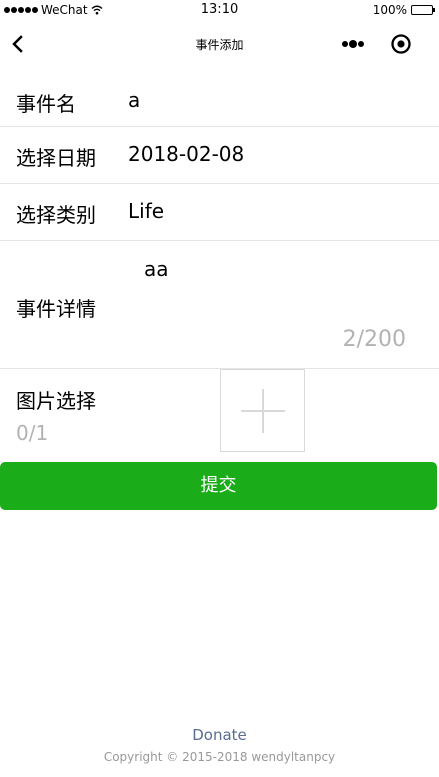 This screenshot has height=777, width=439. I want to click on detail-textarea: aa, so click(156, 269).